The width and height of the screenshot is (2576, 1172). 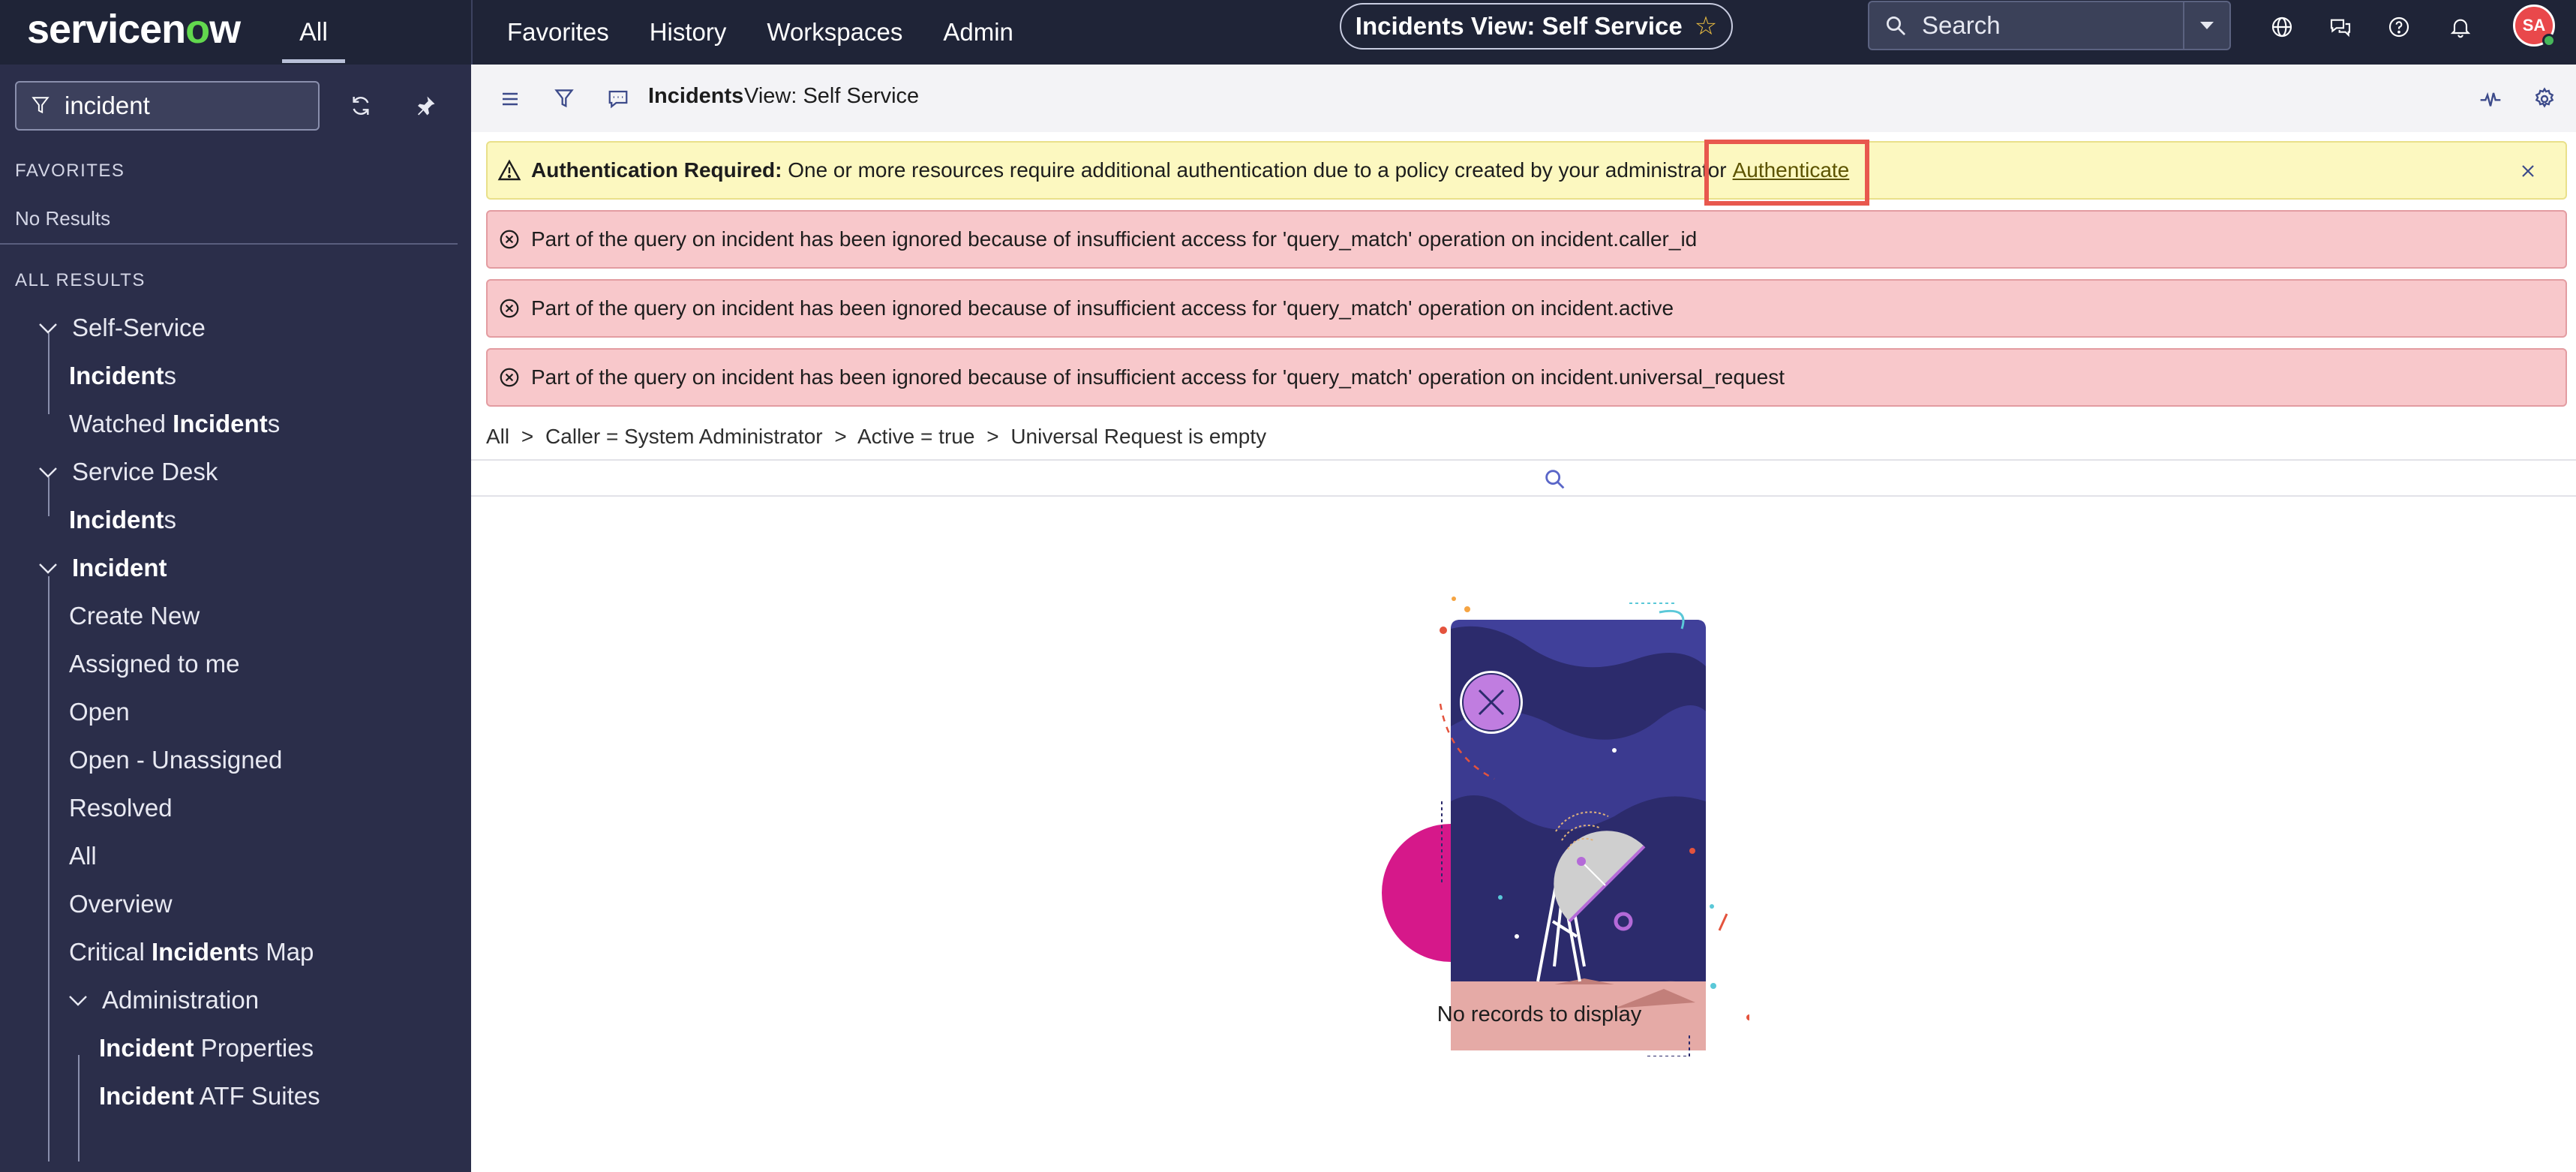 What do you see at coordinates (229, 244) in the screenshot?
I see `sidebar-divider` at bounding box center [229, 244].